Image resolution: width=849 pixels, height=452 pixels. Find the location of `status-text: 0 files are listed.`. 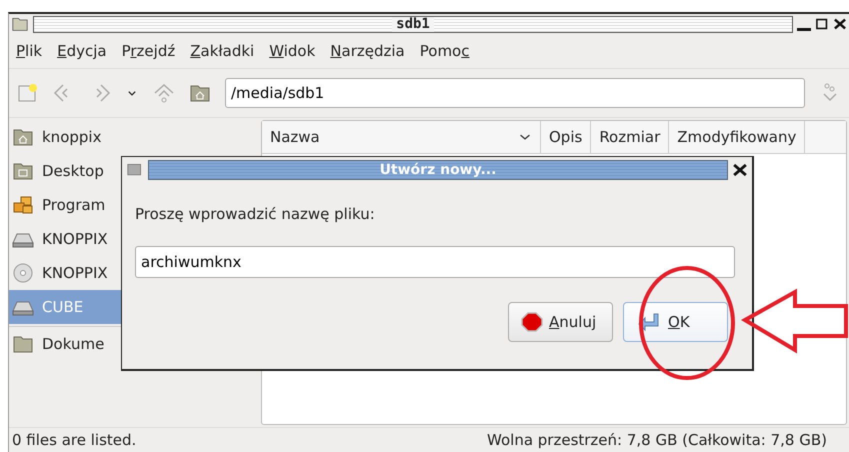

status-text: 0 files are listed. is located at coordinates (74, 440).